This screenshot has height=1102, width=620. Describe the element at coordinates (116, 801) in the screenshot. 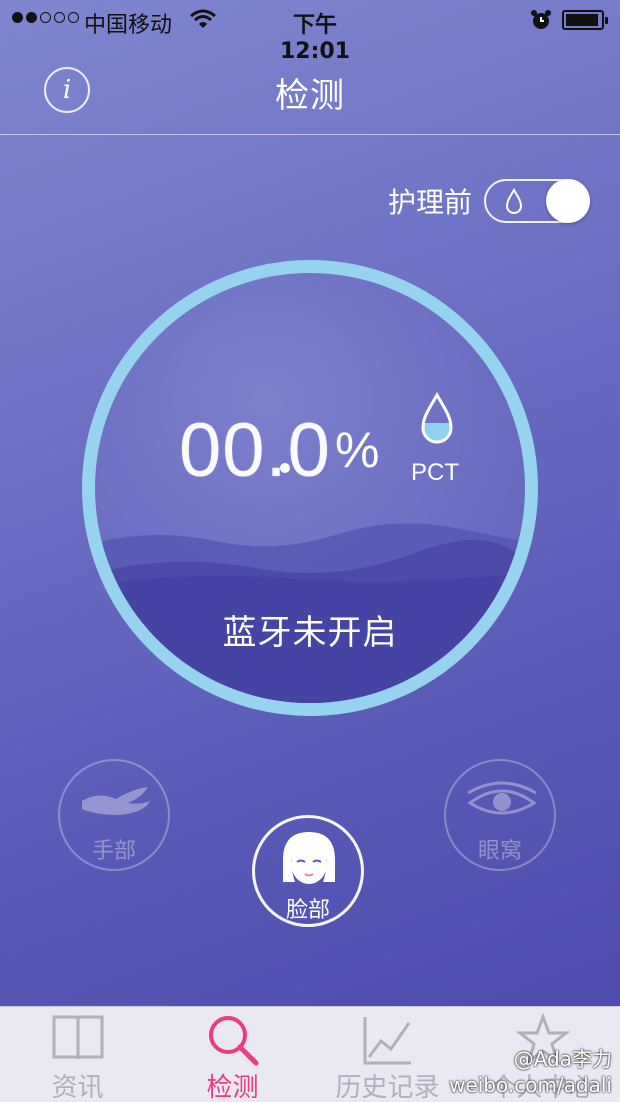

I see `hand-icon` at that location.